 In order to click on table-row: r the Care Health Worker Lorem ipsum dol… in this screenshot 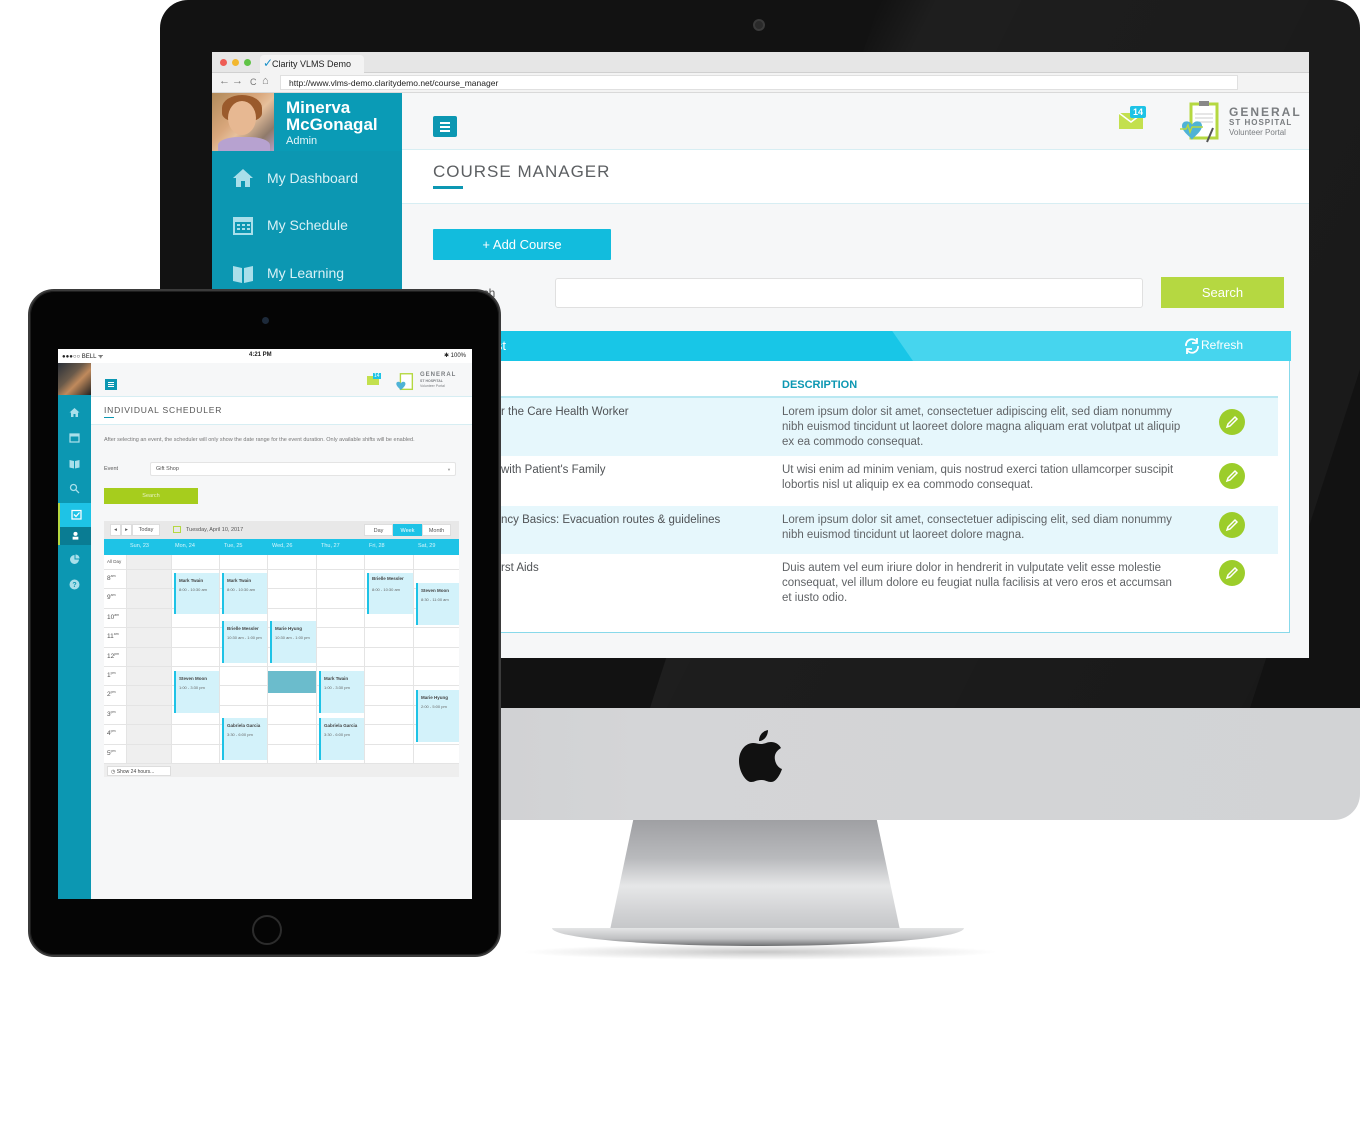, I will do `click(885, 427)`.